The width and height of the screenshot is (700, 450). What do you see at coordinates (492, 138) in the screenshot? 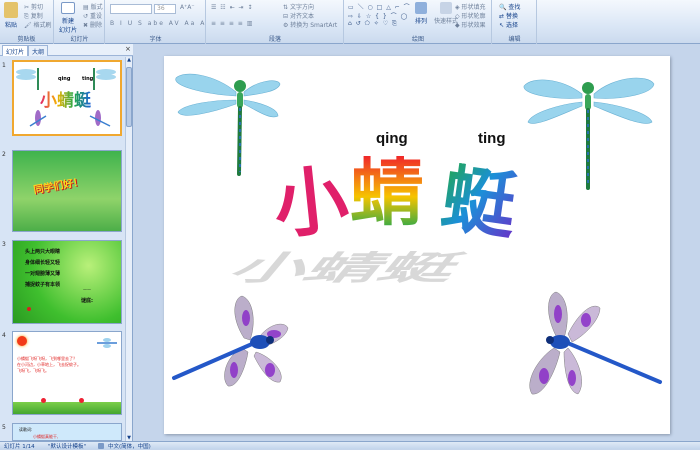
I see `pinyin-ting: ting` at bounding box center [492, 138].